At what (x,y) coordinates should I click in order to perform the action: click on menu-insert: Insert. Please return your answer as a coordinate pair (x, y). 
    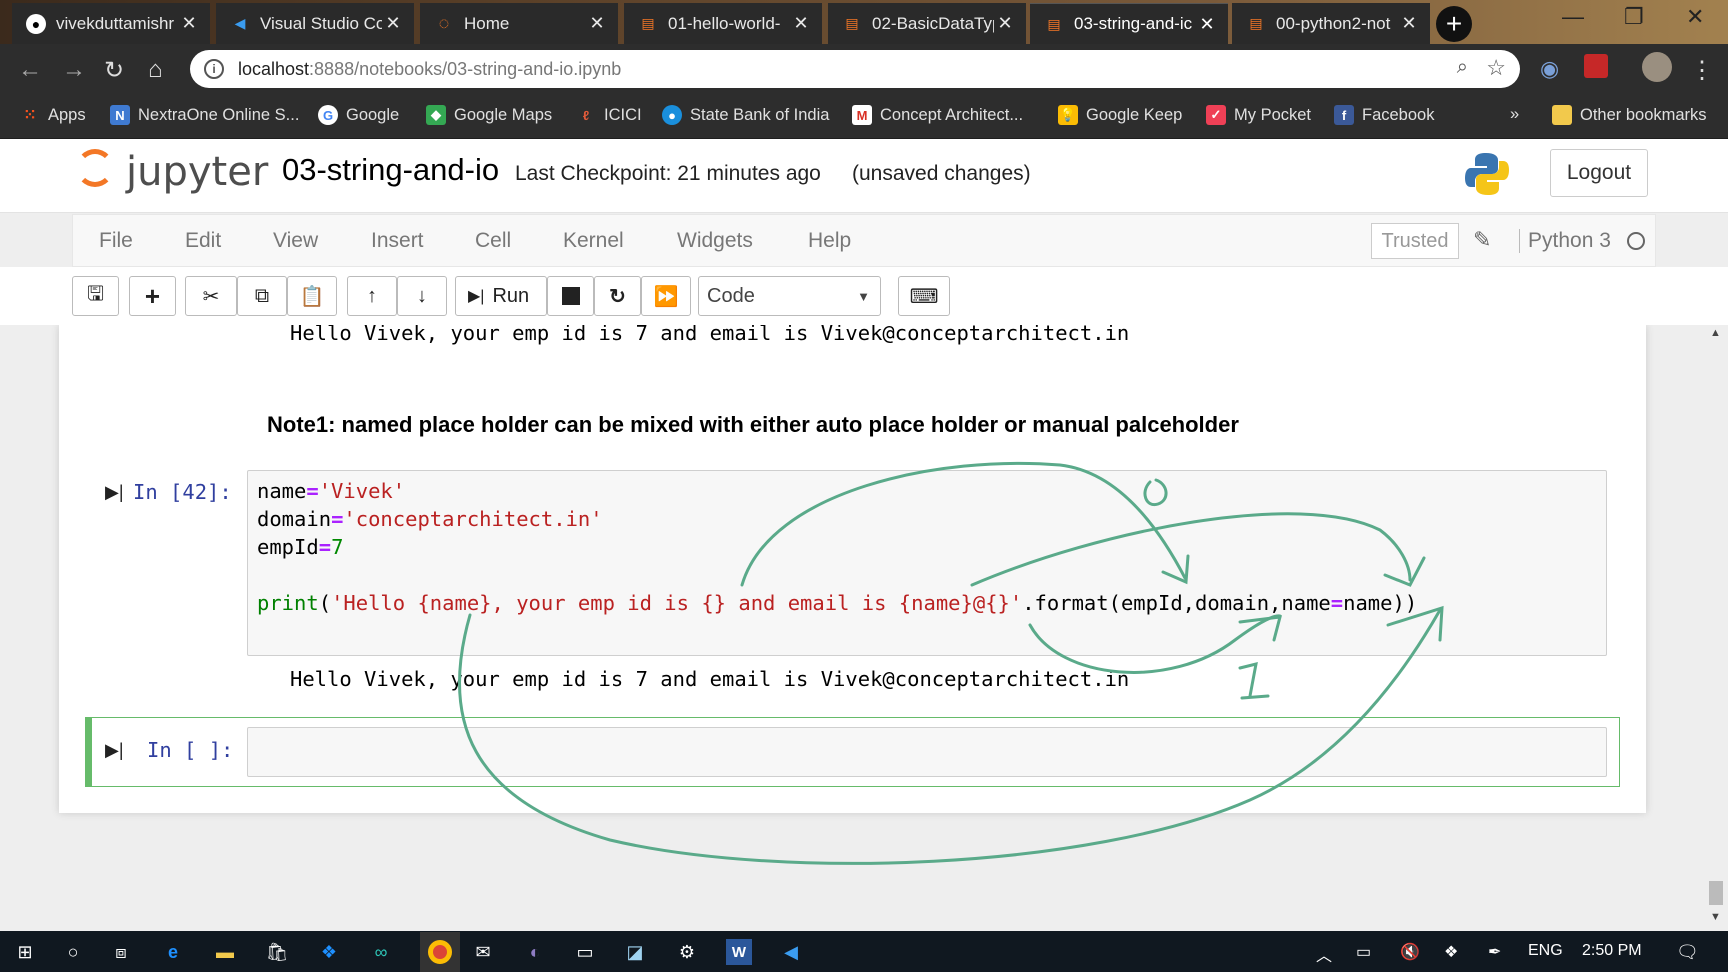
    Looking at the image, I should click on (397, 241).